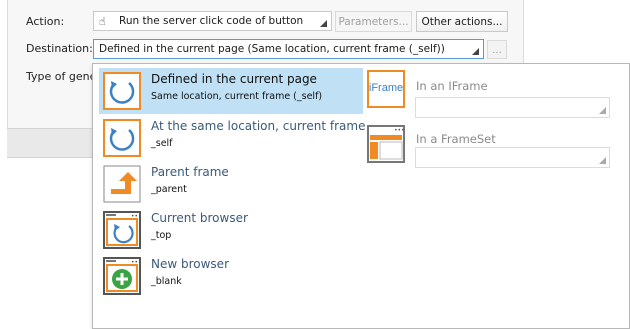 The width and height of the screenshot is (630, 329). I want to click on frameset-option-title: In a FrameSet, so click(456, 139).